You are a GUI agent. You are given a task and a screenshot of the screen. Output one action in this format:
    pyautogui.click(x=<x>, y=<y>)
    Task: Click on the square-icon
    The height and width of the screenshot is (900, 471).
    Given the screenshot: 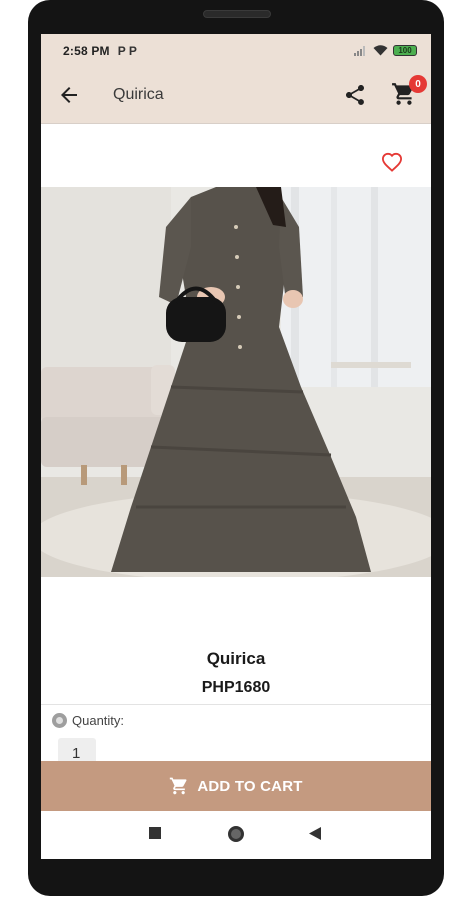 What is the action you would take?
    pyautogui.click(x=155, y=833)
    